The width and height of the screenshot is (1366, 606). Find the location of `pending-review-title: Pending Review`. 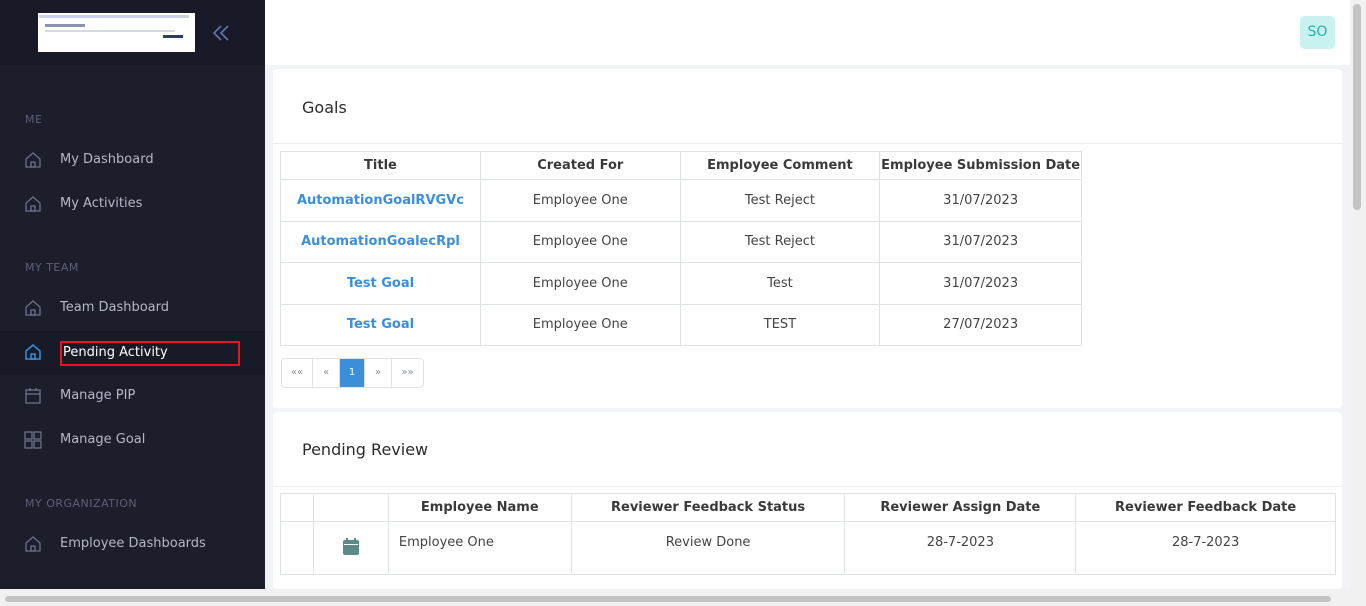

pending-review-title: Pending Review is located at coordinates (365, 449).